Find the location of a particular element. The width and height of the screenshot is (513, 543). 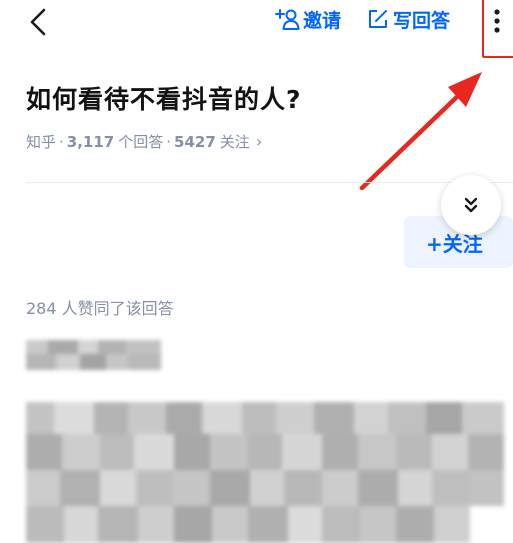

invite-button: 邀请 is located at coordinates (307, 19).